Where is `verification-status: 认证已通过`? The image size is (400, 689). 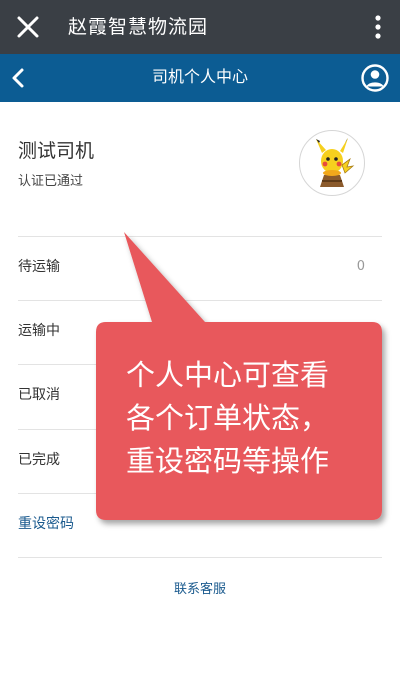
verification-status: 认证已通过 is located at coordinates (51, 181).